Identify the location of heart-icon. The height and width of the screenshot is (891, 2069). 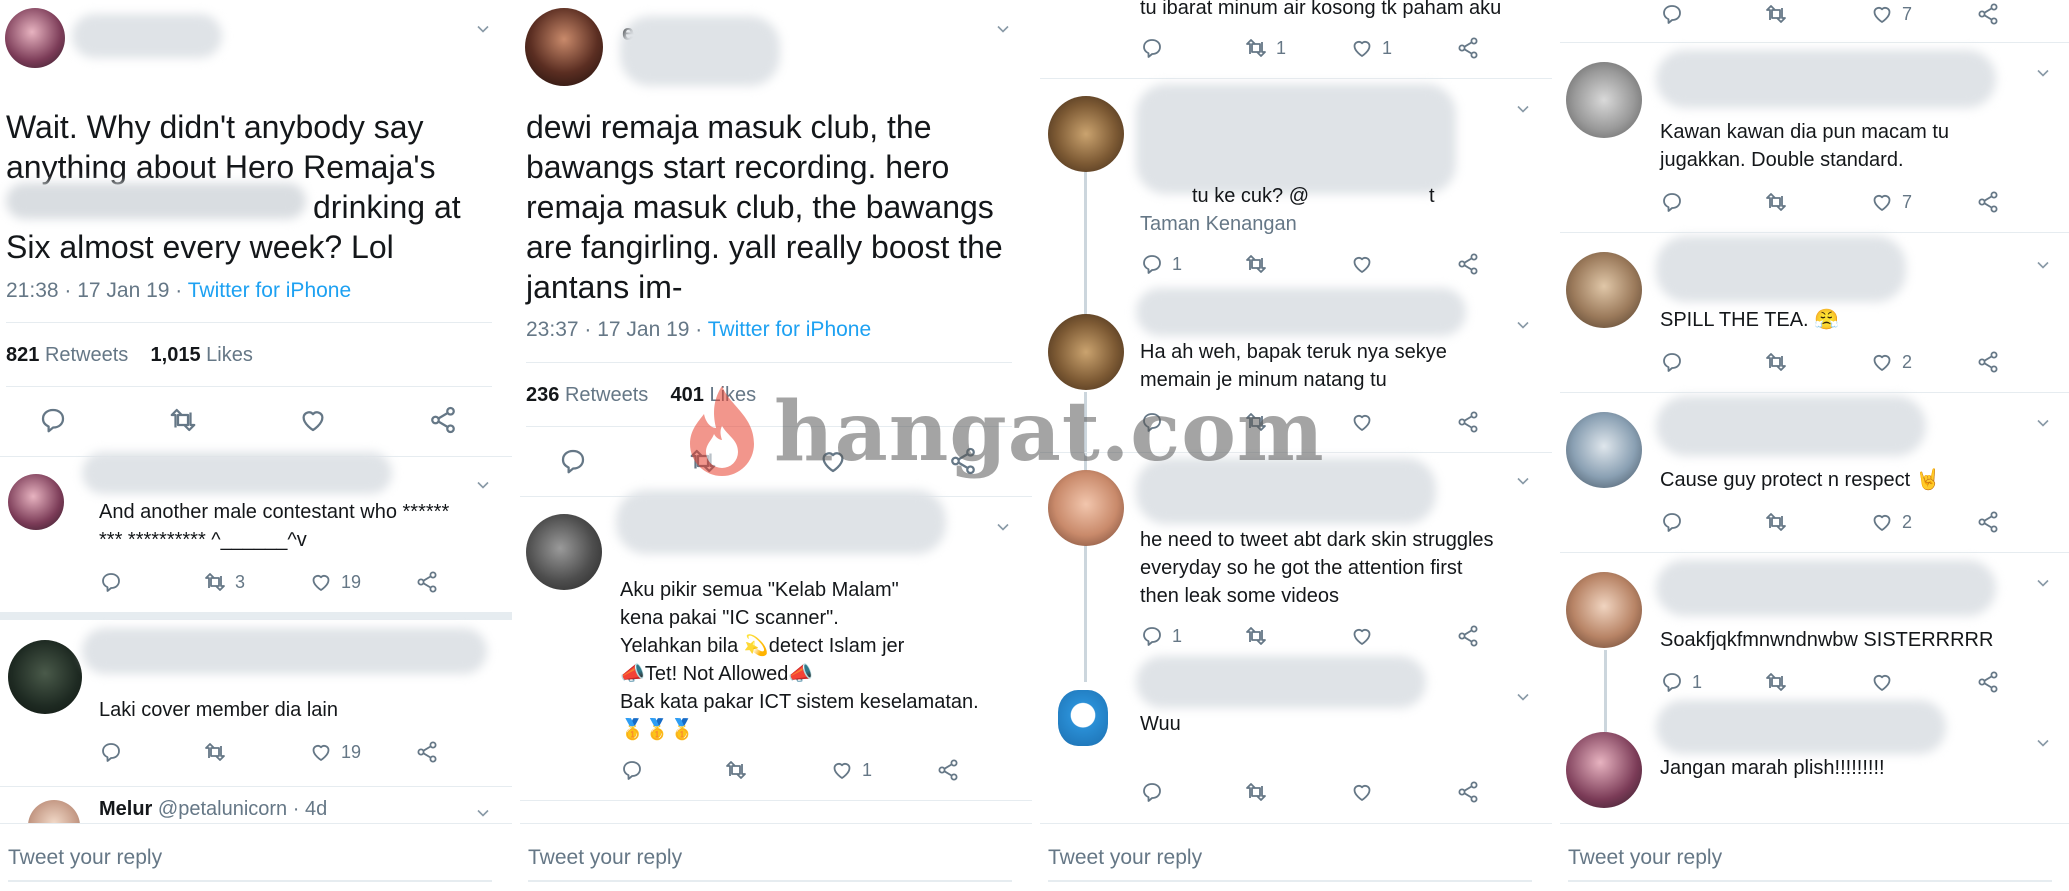
(1882, 362).